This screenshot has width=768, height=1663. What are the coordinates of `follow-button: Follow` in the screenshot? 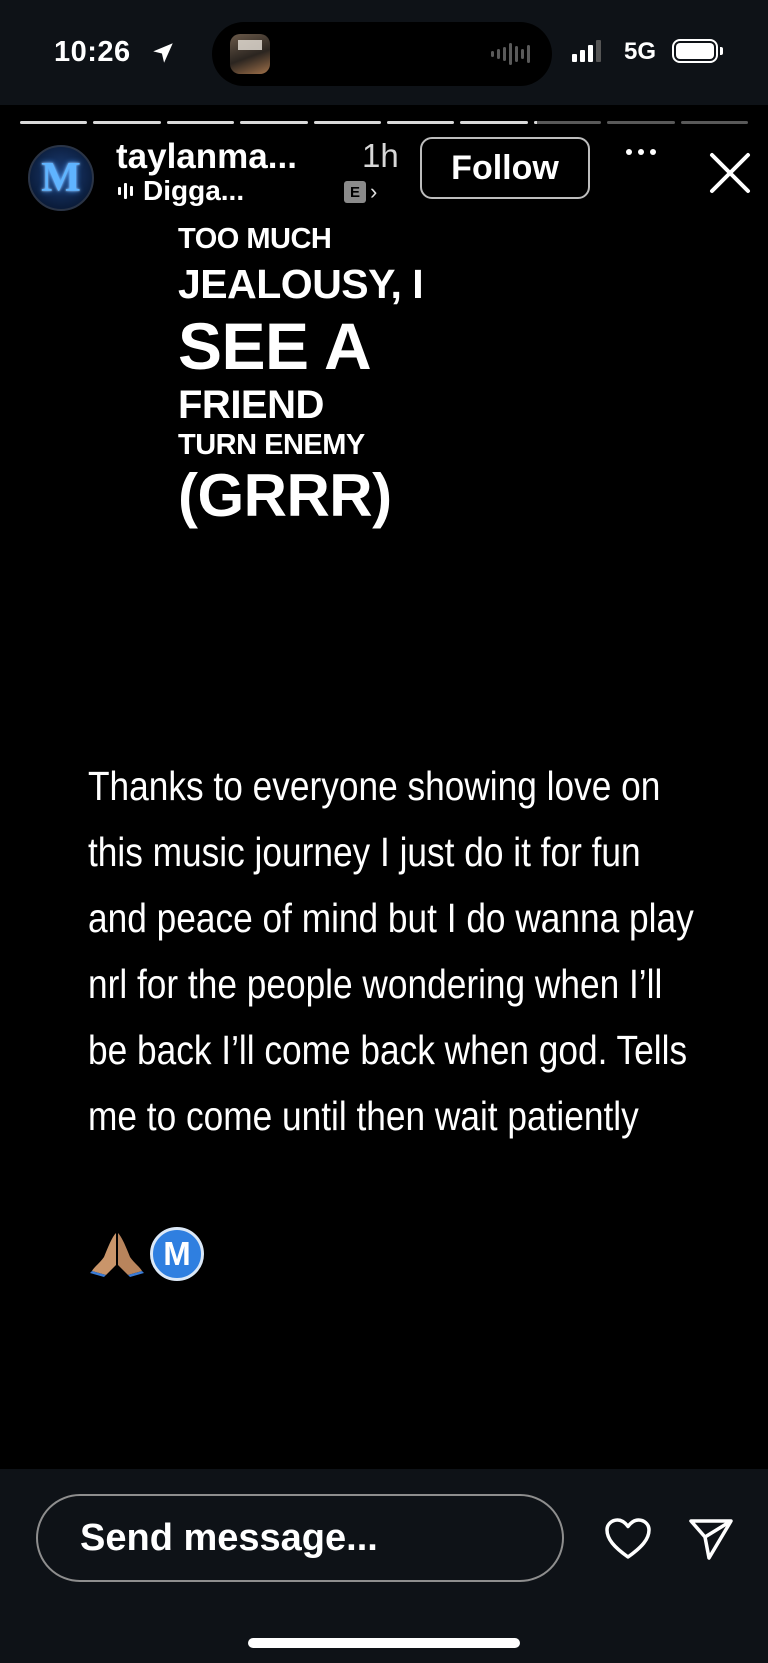 It's located at (505, 168).